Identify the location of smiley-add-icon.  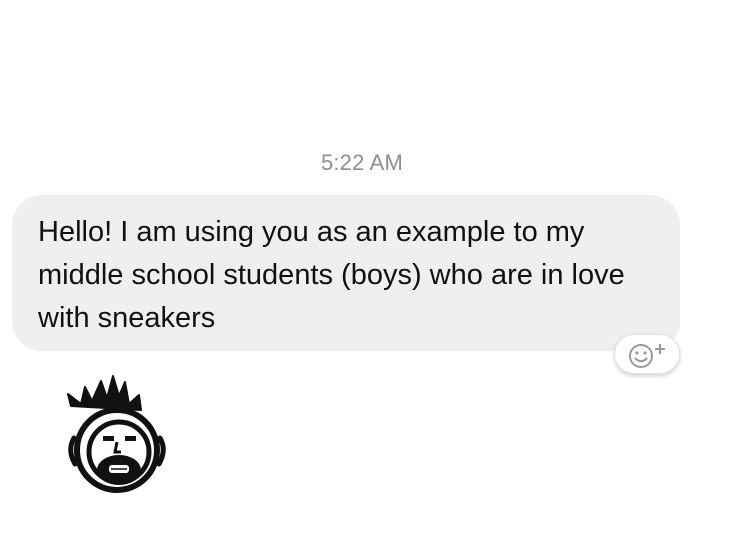
(647, 356).